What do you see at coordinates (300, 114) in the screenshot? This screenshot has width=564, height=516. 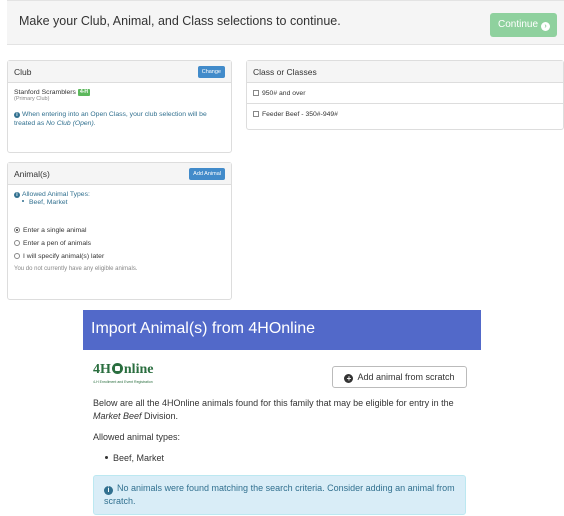 I see `class-option-label: Feeder Beef - 350#-949#` at bounding box center [300, 114].